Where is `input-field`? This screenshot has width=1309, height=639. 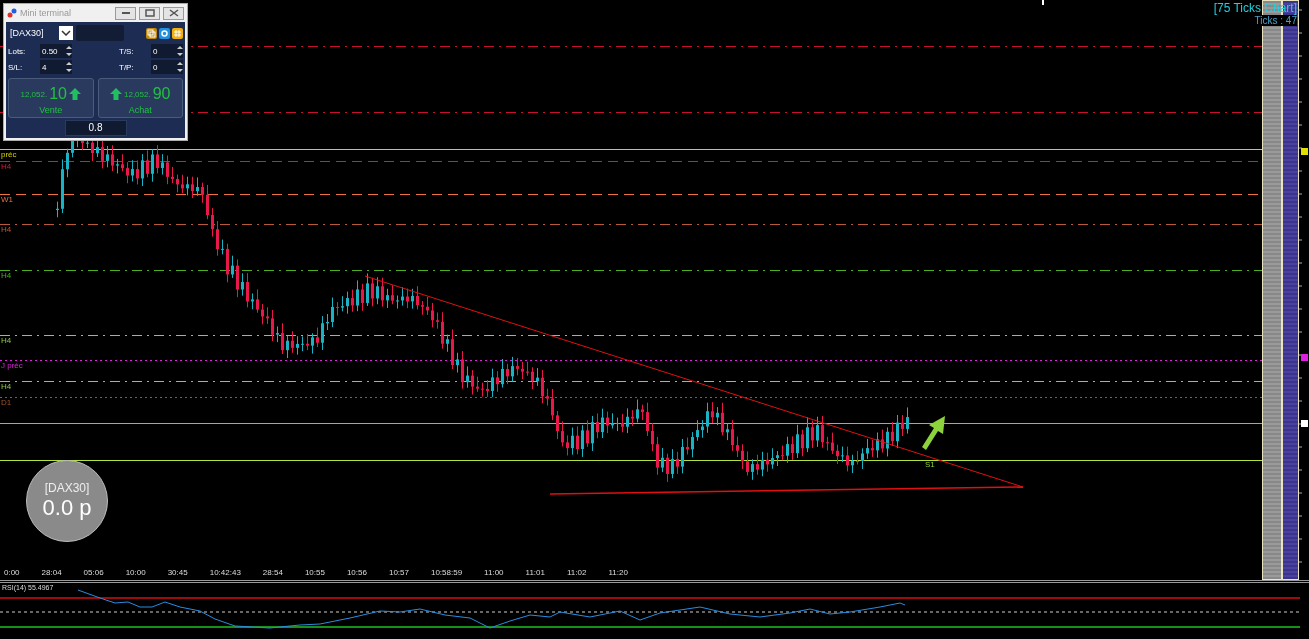
input-field is located at coordinates (100, 33).